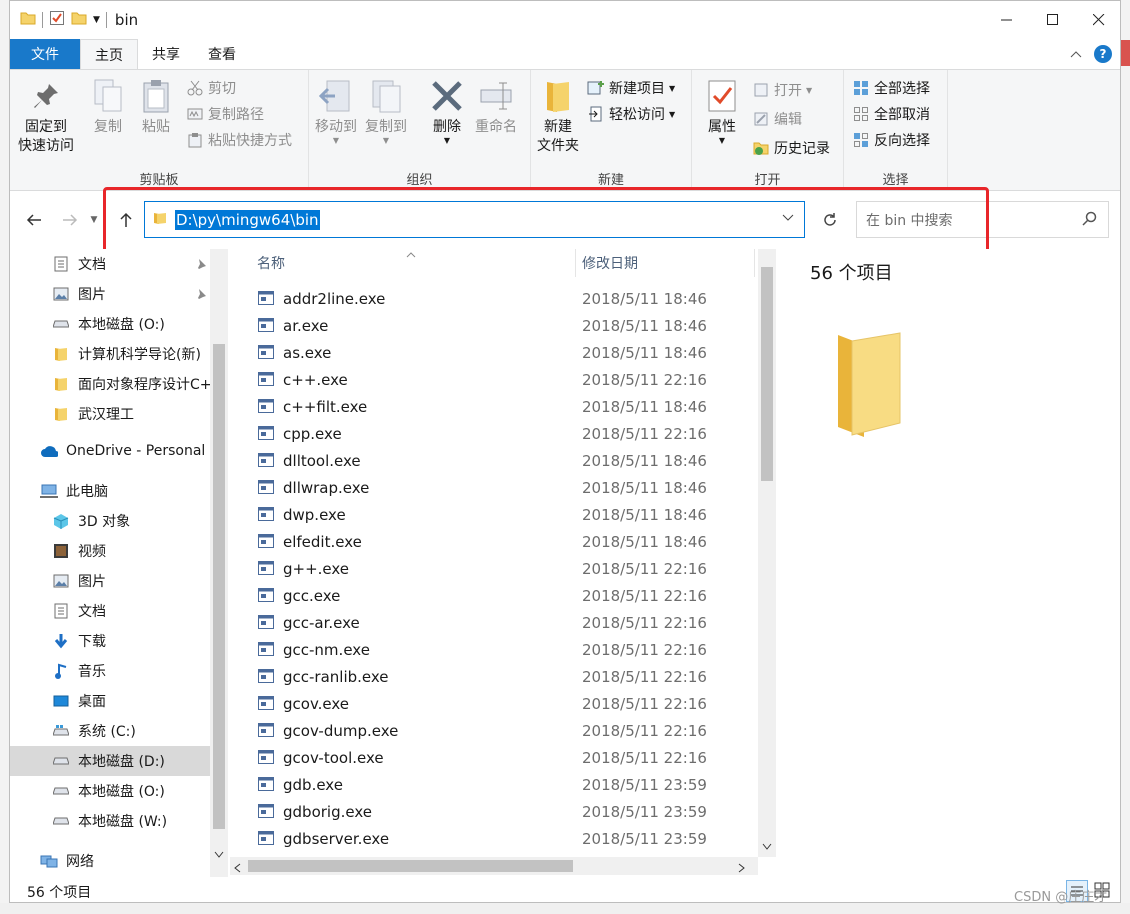 This screenshot has height=914, width=1130. What do you see at coordinates (722, 110) in the screenshot?
I see `properties-button: 属性 ▼` at bounding box center [722, 110].